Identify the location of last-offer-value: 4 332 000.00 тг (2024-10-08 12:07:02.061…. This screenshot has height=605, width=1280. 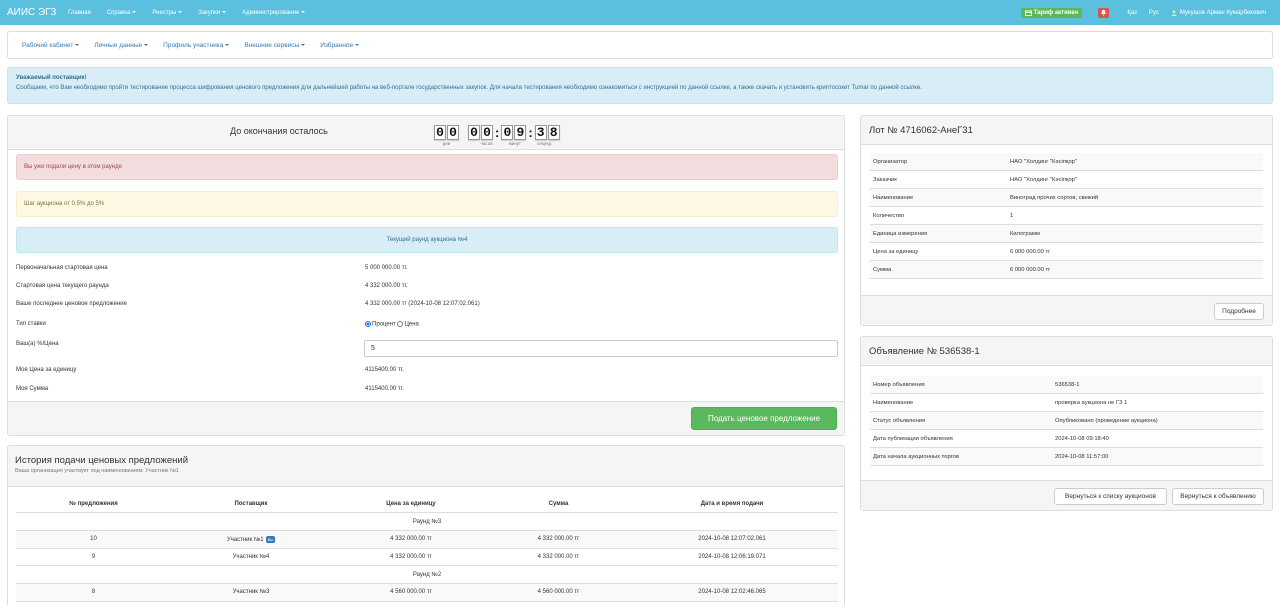
(422, 304).